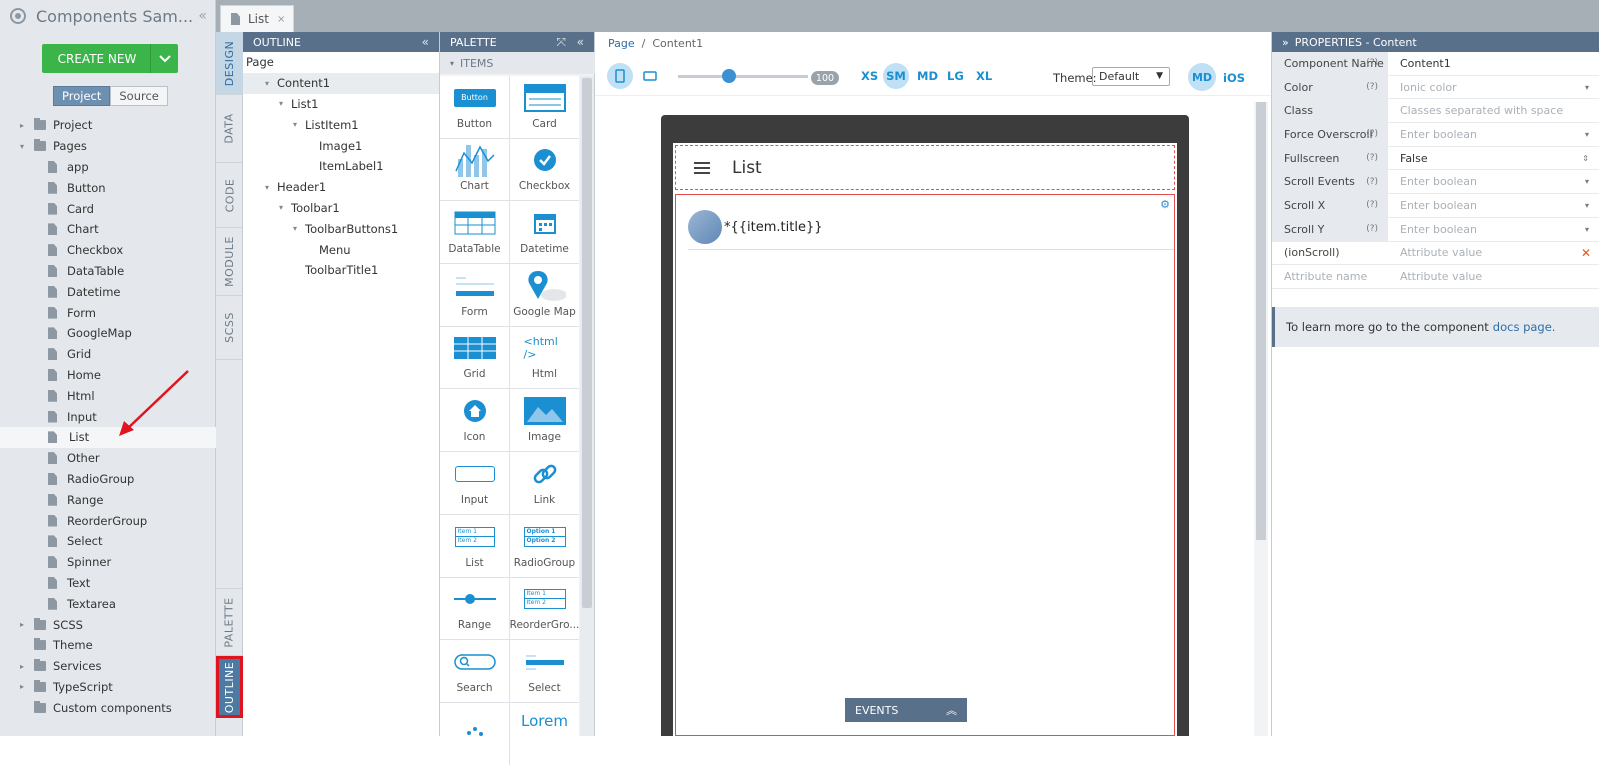  Describe the element at coordinates (743, 76) in the screenshot. I see `zoom-slider` at that location.